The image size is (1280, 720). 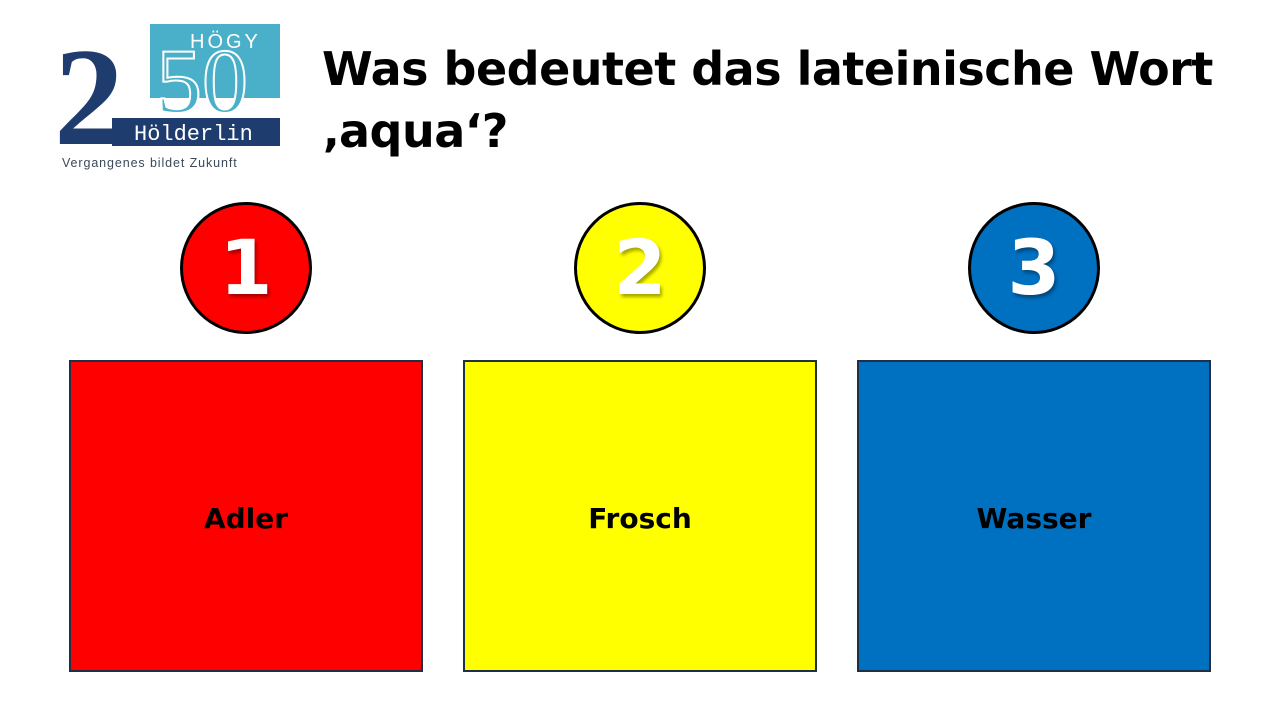 I want to click on option-number-circle-1: 1, so click(x=246, y=268).